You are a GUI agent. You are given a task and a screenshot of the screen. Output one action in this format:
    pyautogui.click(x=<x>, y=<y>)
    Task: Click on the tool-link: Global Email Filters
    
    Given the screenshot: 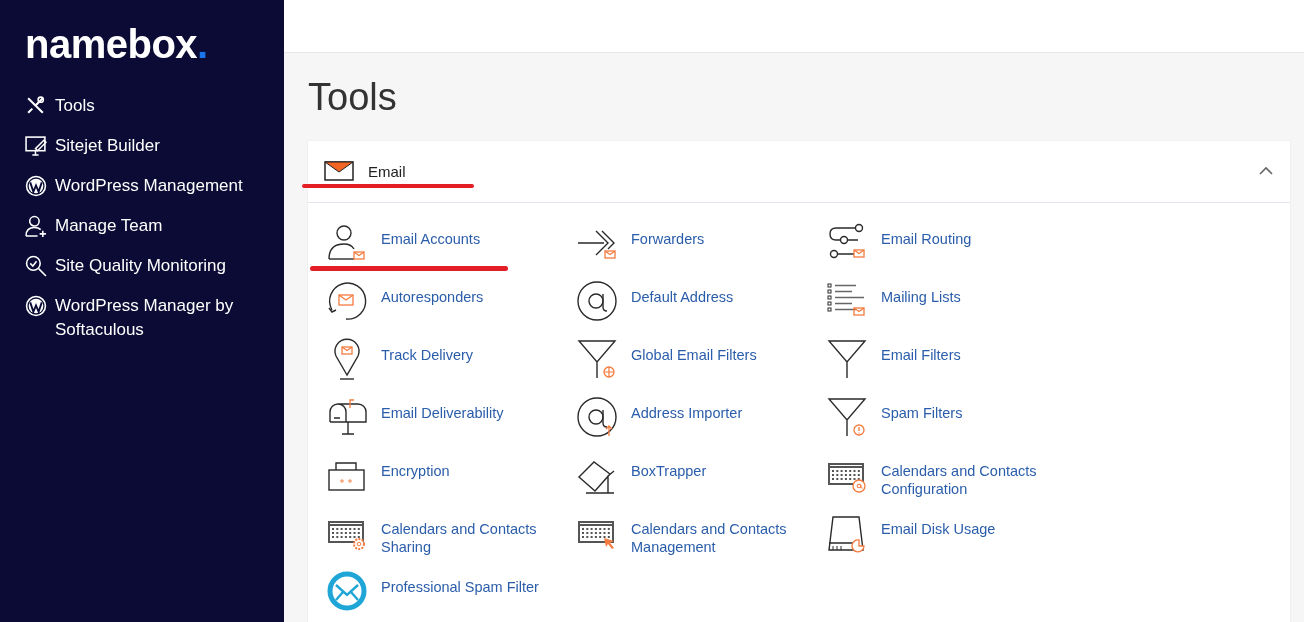 What is the action you would take?
    pyautogui.click(x=701, y=358)
    